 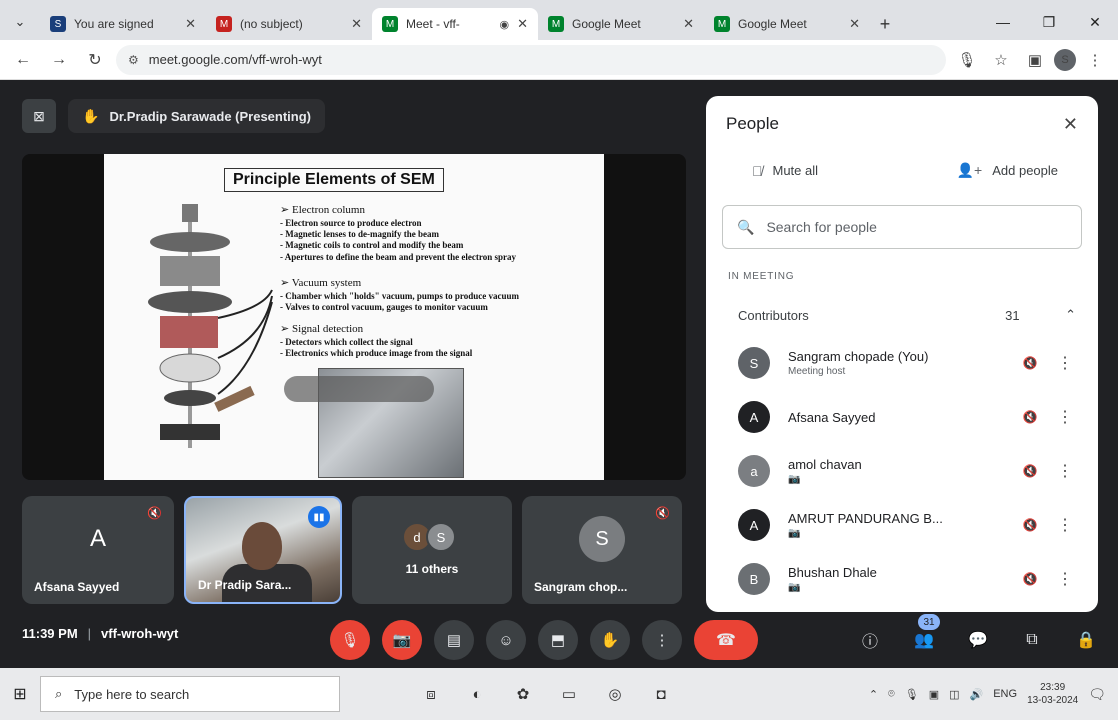 I want to click on edge-icon: ◐, so click(x=477, y=694).